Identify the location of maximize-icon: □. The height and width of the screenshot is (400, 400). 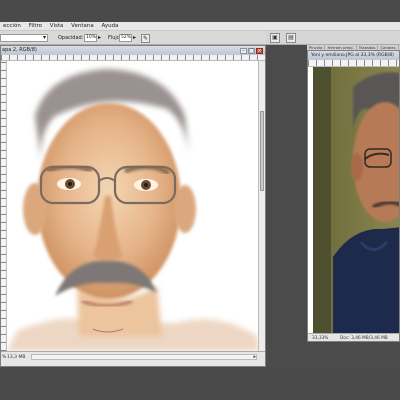
(251, 51).